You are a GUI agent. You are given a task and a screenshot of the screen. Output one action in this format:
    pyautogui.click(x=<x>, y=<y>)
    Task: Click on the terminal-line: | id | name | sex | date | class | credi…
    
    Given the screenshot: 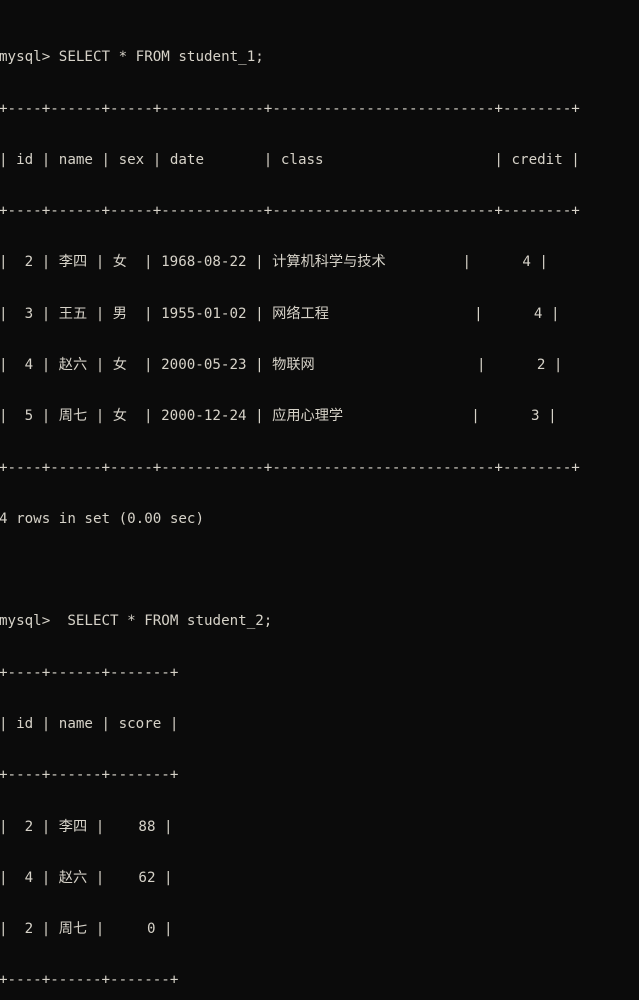 What is the action you would take?
    pyautogui.click(x=290, y=159)
    